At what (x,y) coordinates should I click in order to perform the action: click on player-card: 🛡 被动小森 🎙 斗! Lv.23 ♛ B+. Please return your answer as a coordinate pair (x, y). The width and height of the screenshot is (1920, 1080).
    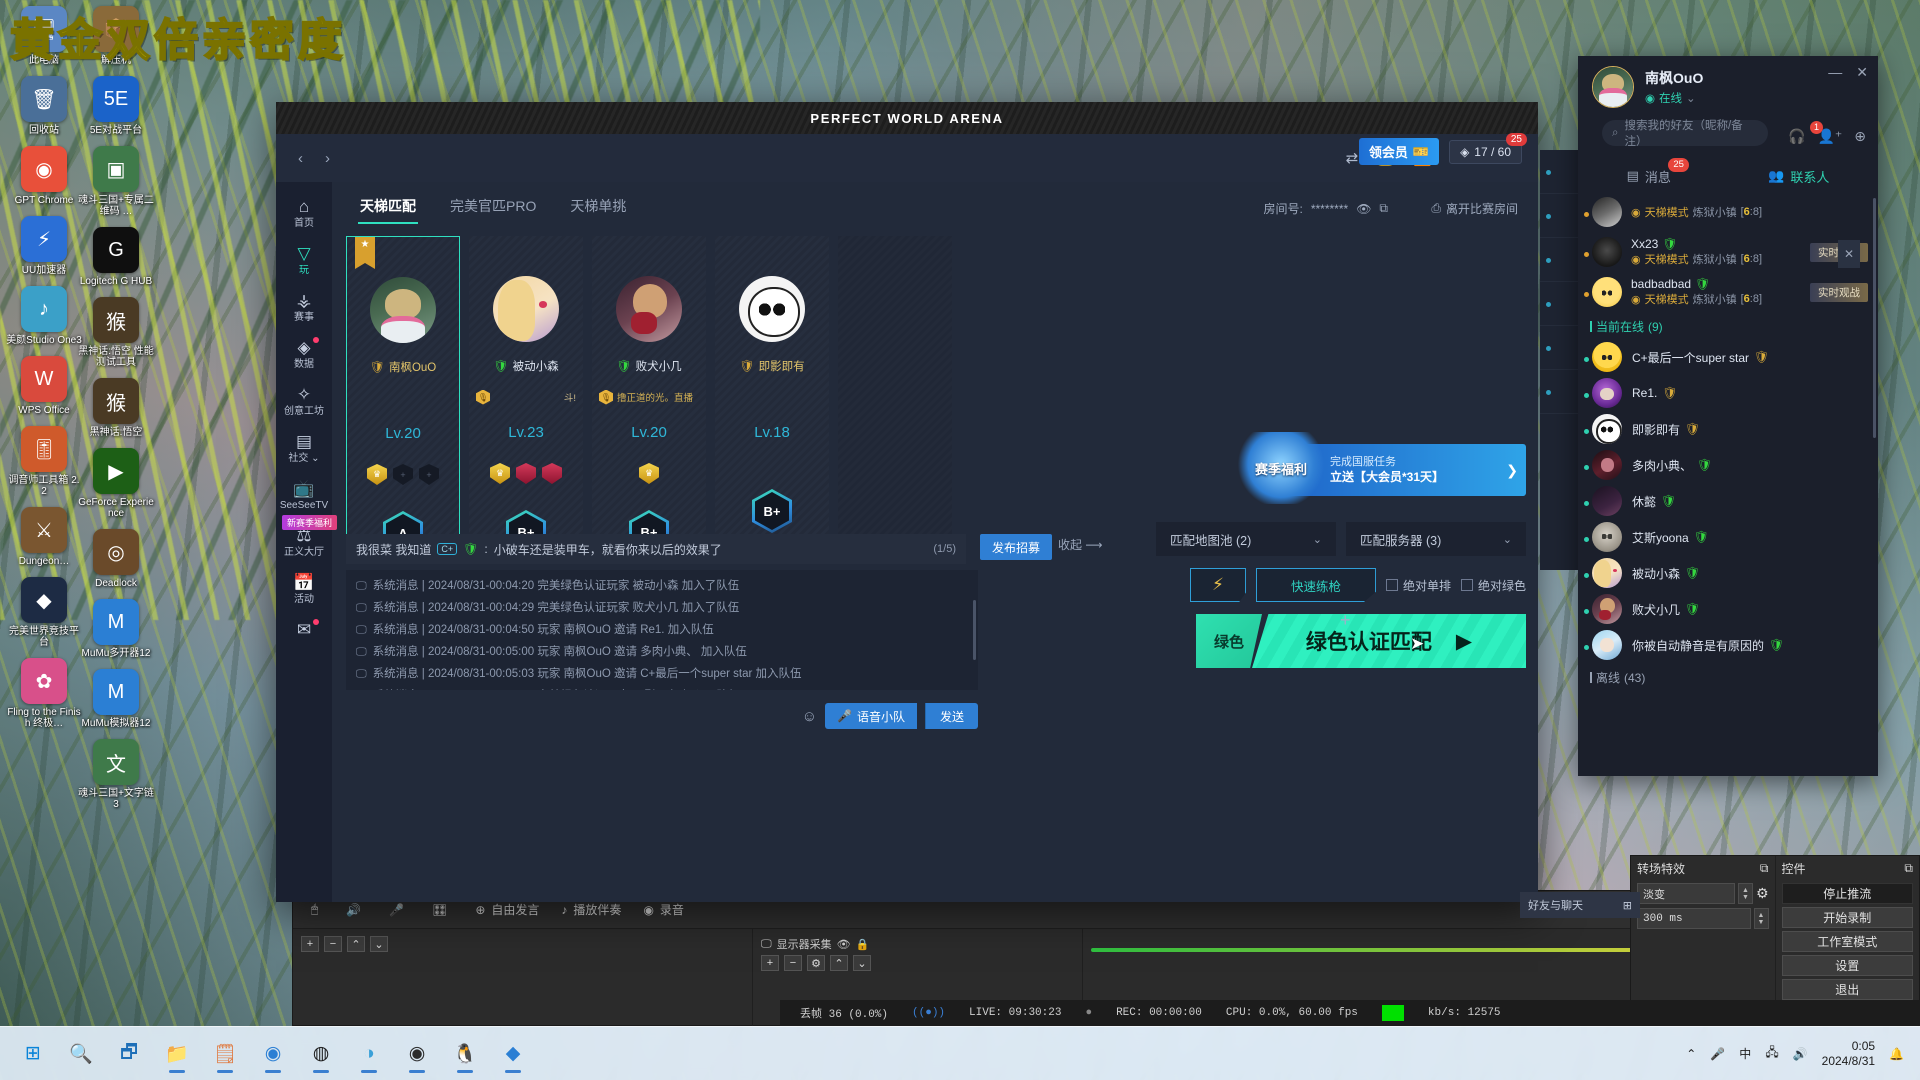
    Looking at the image, I should click on (526, 397).